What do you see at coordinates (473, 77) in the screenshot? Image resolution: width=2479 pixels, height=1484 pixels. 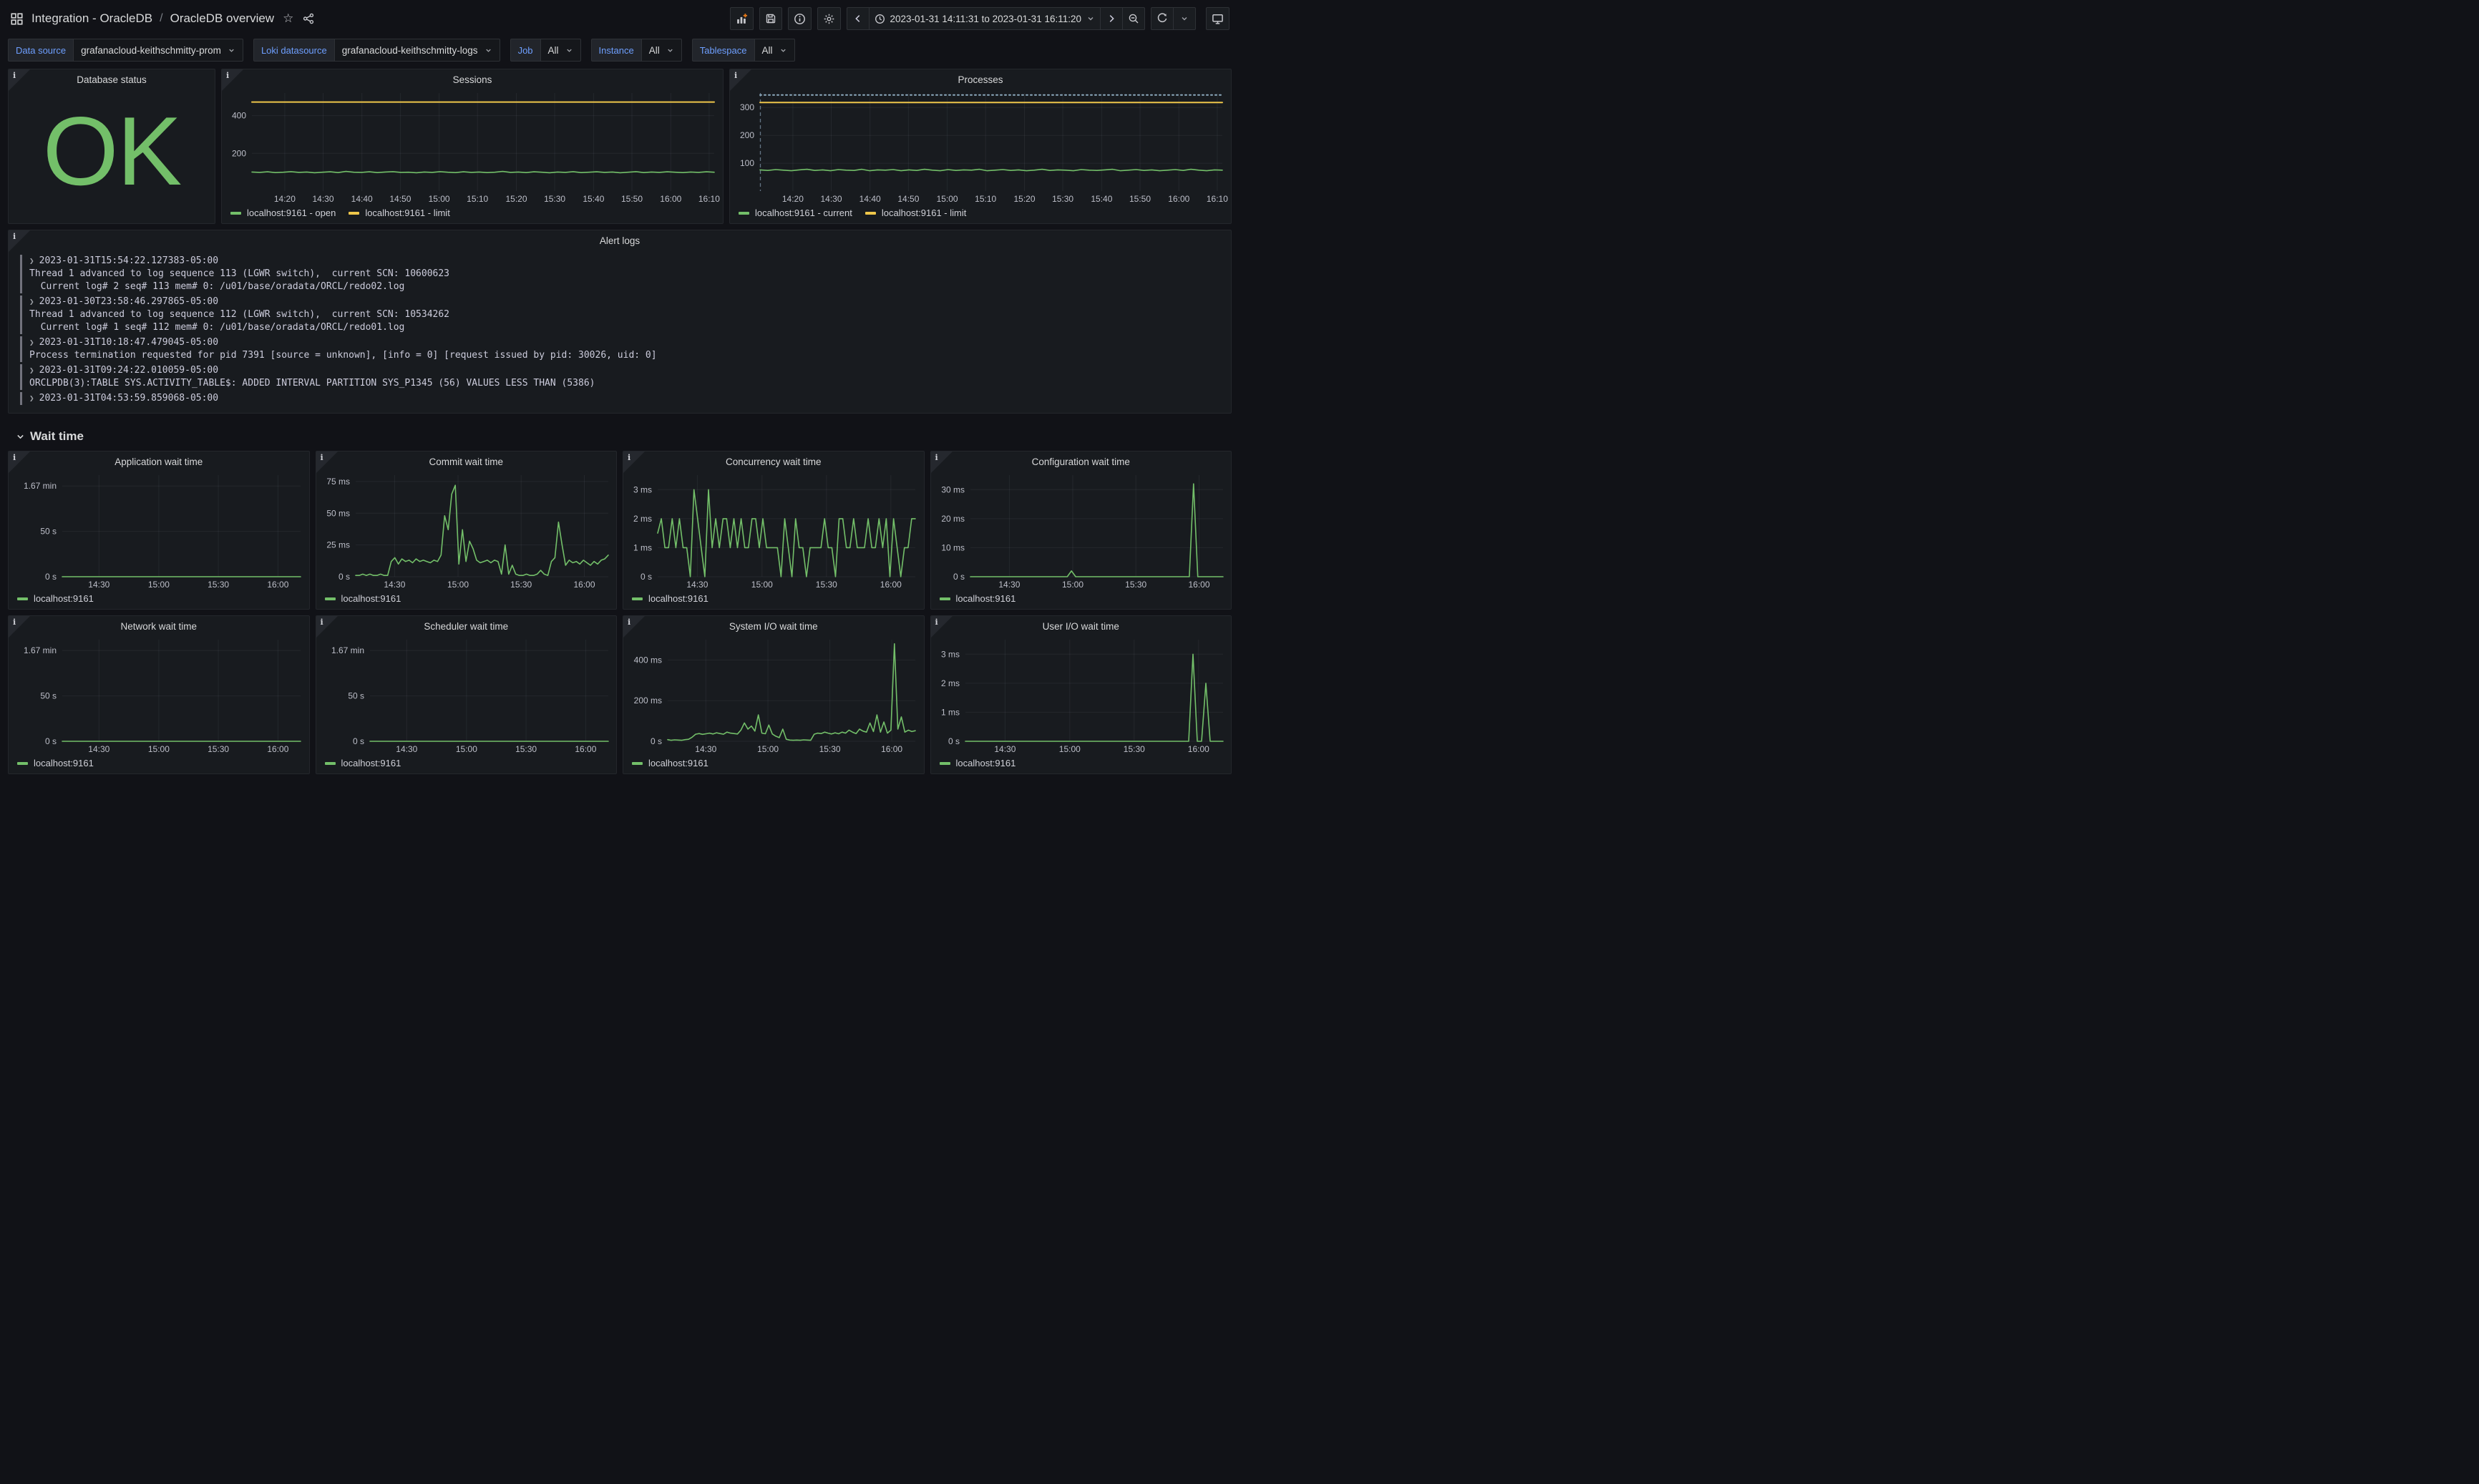 I see `panel-title: Sessions` at bounding box center [473, 77].